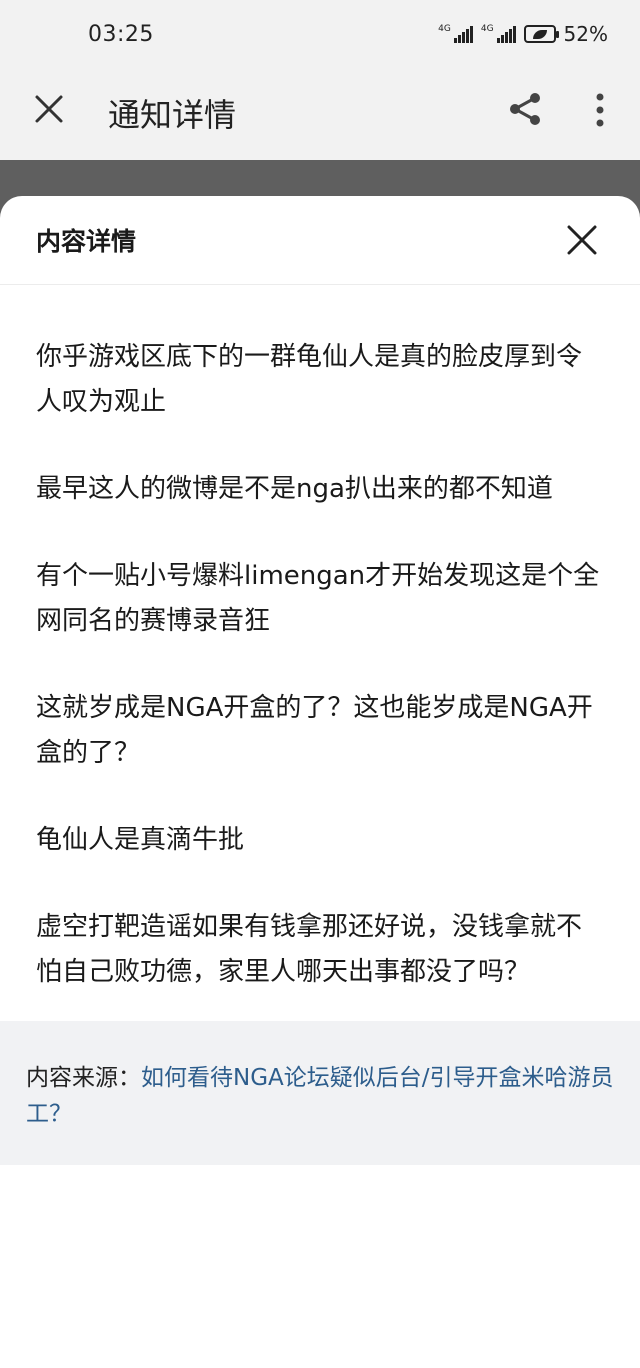 The height and width of the screenshot is (1368, 640). I want to click on battery-icon, so click(541, 34).